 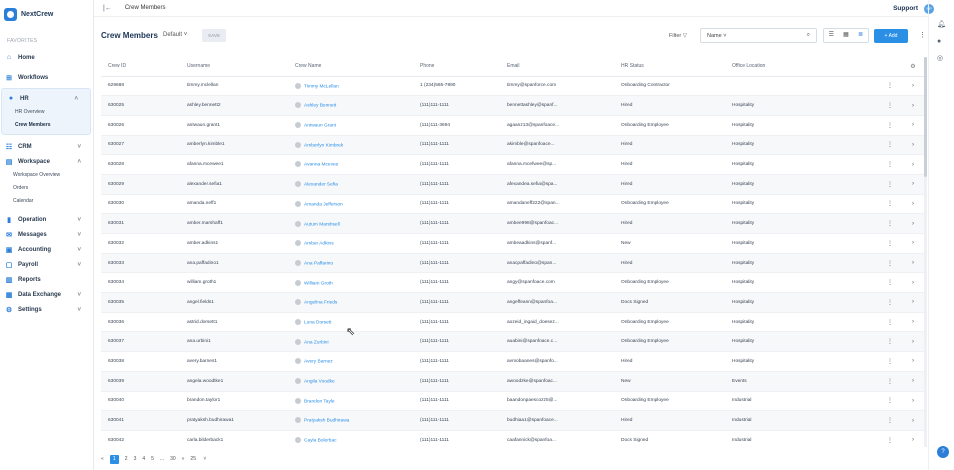 I want to click on grid-view-icon: ▦, so click(x=846, y=35).